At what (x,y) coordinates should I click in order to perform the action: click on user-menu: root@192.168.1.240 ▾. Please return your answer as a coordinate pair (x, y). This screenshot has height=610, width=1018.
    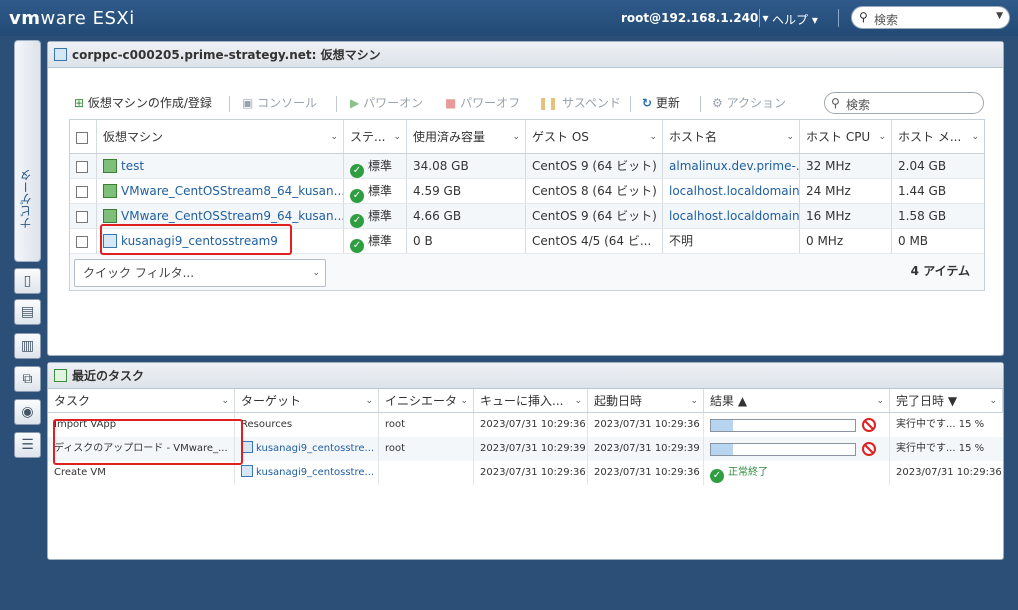
    Looking at the image, I should click on (695, 18).